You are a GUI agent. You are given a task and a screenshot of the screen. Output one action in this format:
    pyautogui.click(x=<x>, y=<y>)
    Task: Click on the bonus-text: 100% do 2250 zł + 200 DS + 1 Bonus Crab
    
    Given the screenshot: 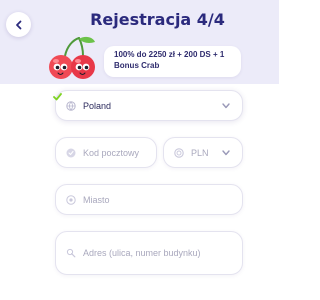 What is the action you would take?
    pyautogui.click(x=169, y=60)
    